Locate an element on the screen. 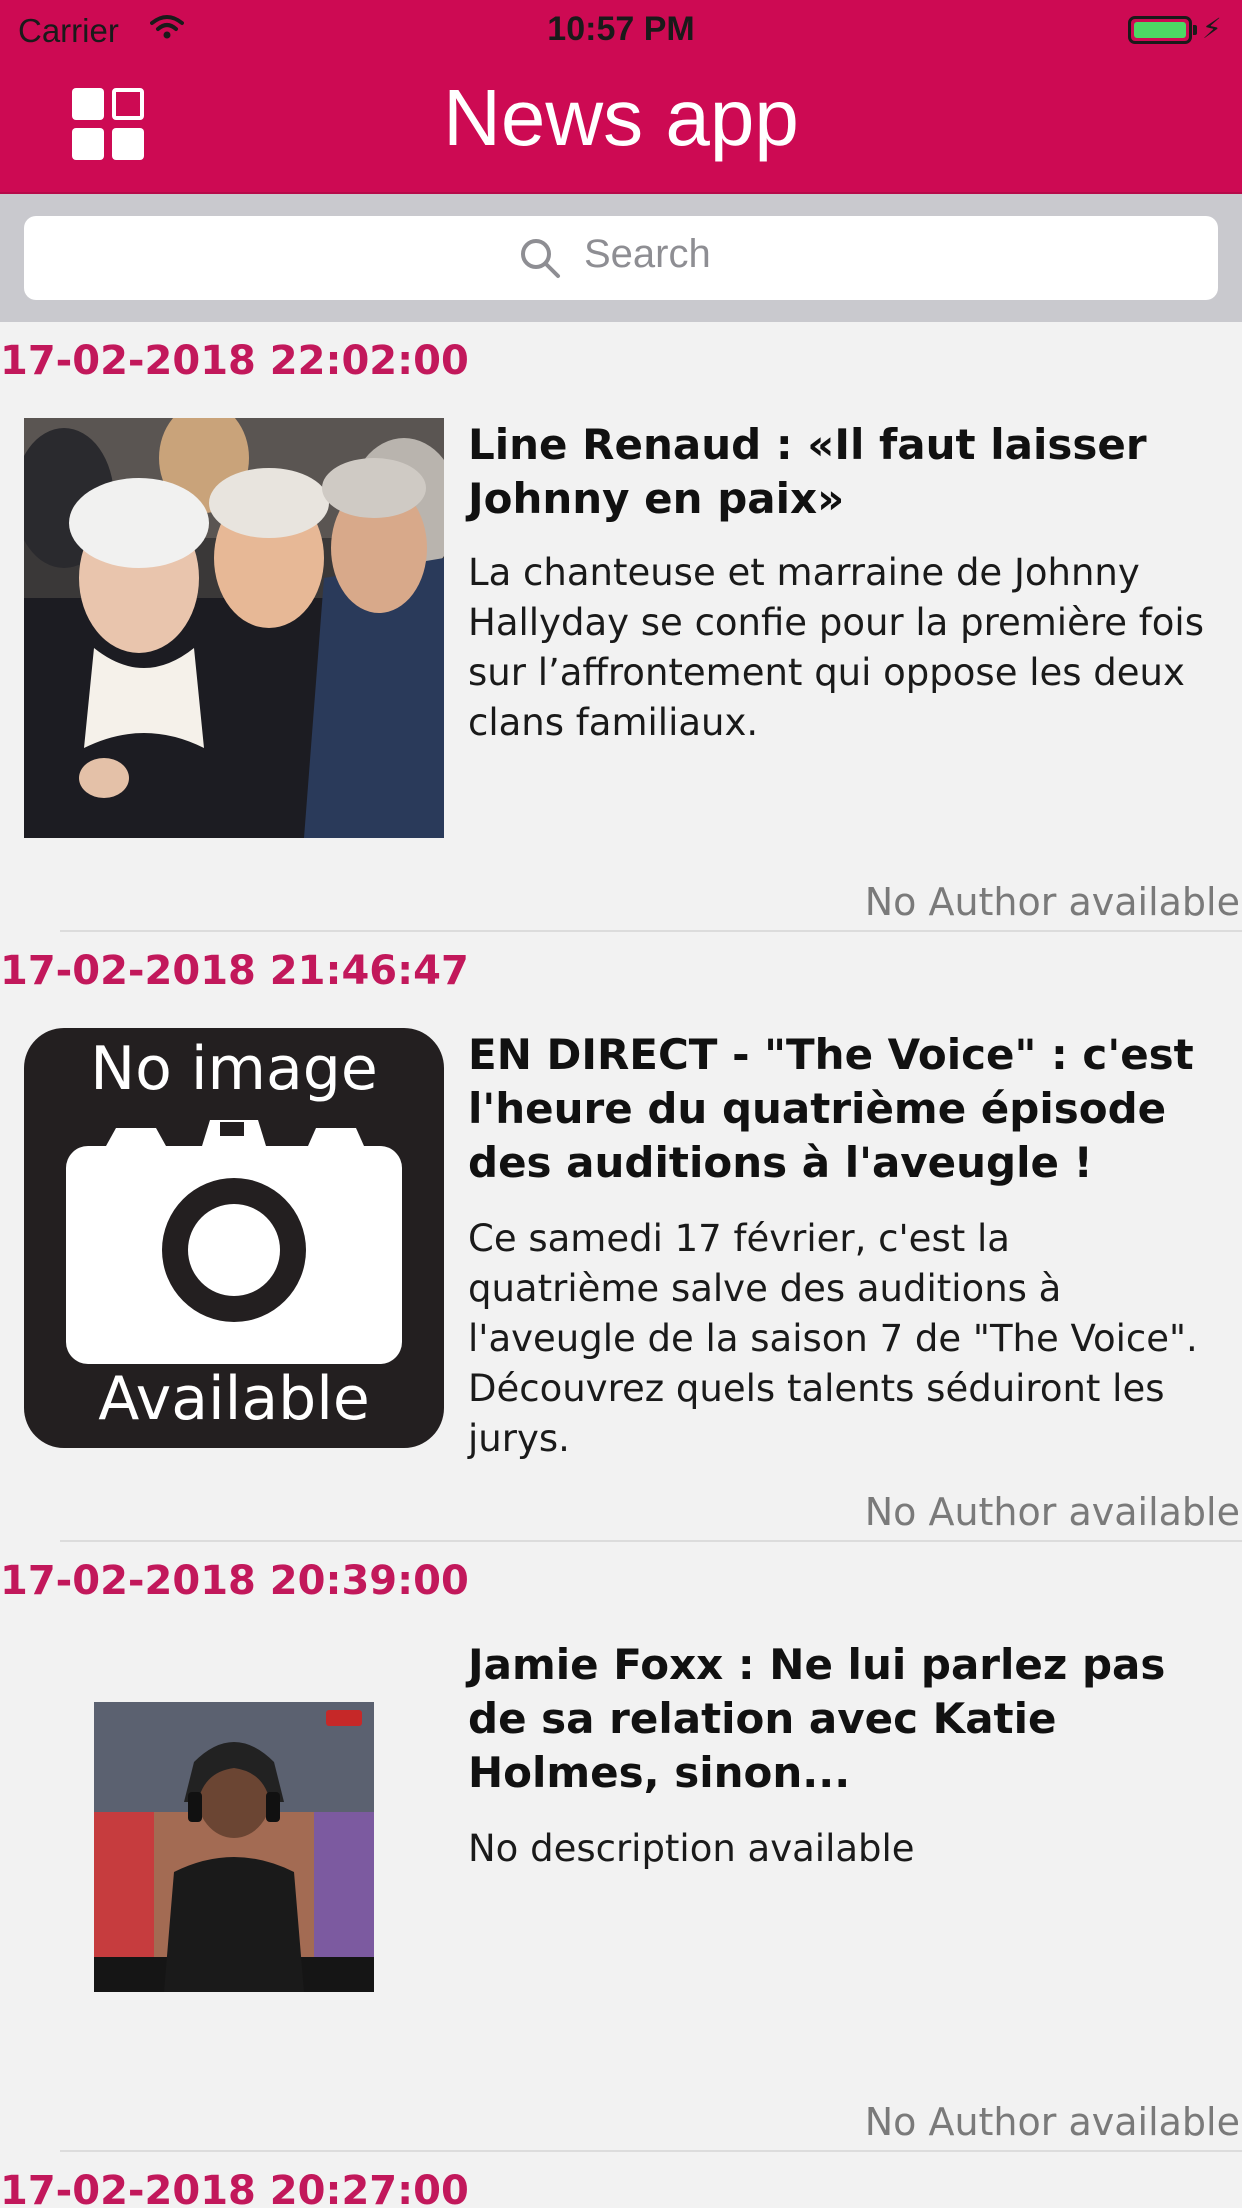  page-title: News app is located at coordinates (621, 117).